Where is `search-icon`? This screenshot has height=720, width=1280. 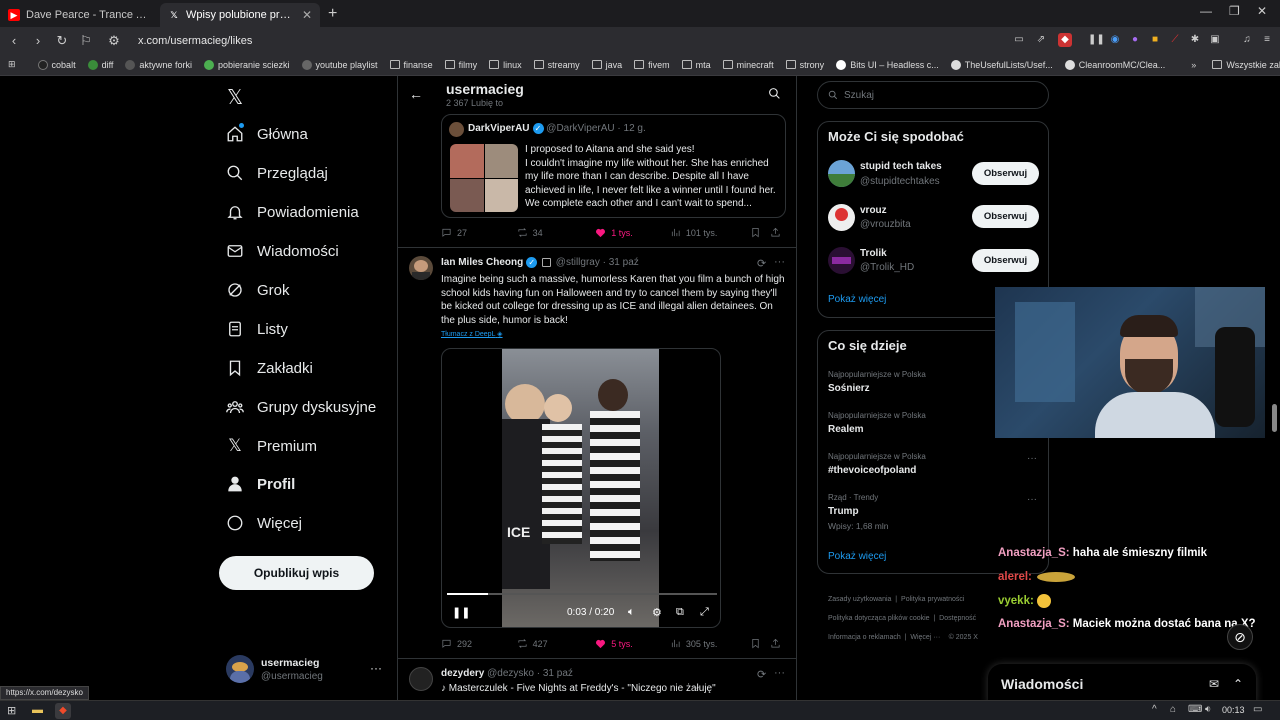
search-icon is located at coordinates (774, 93).